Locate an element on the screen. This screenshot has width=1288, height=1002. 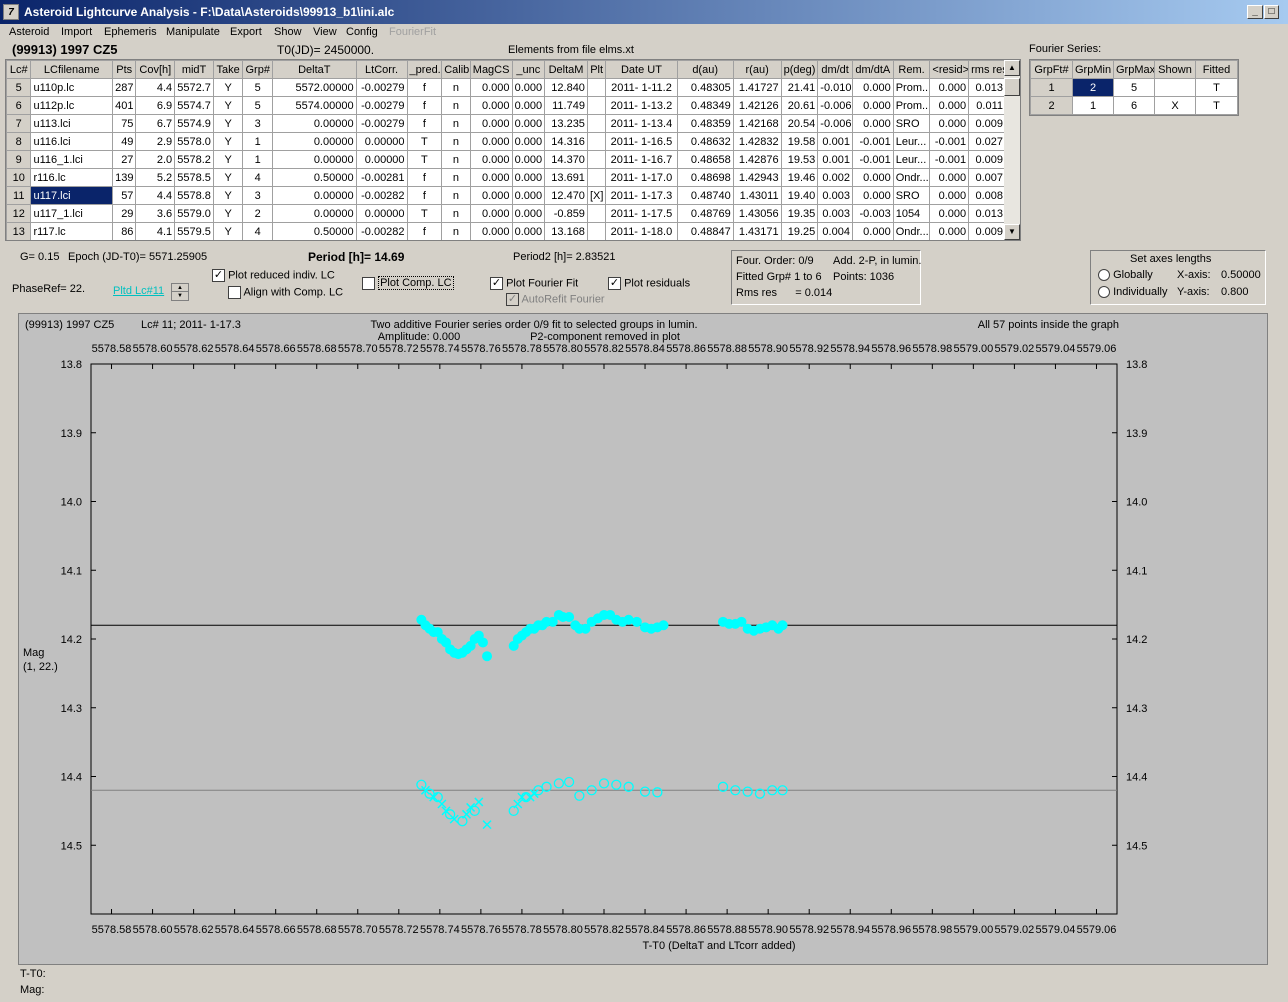
column-header: DeltaT is located at coordinates (314, 69).